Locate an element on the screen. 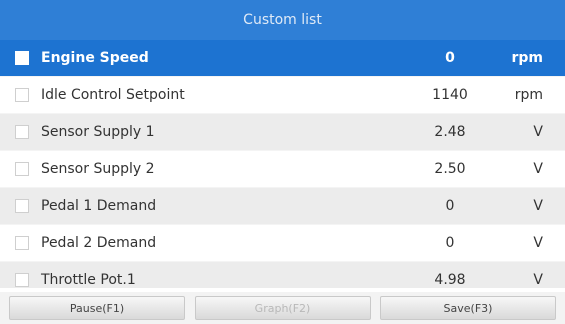 The height and width of the screenshot is (324, 565). graph-button: Graph(F2) is located at coordinates (282, 308).